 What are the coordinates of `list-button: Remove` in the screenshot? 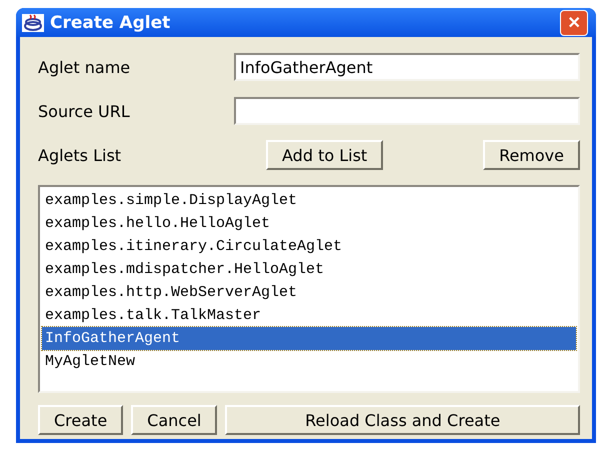 It's located at (531, 155).